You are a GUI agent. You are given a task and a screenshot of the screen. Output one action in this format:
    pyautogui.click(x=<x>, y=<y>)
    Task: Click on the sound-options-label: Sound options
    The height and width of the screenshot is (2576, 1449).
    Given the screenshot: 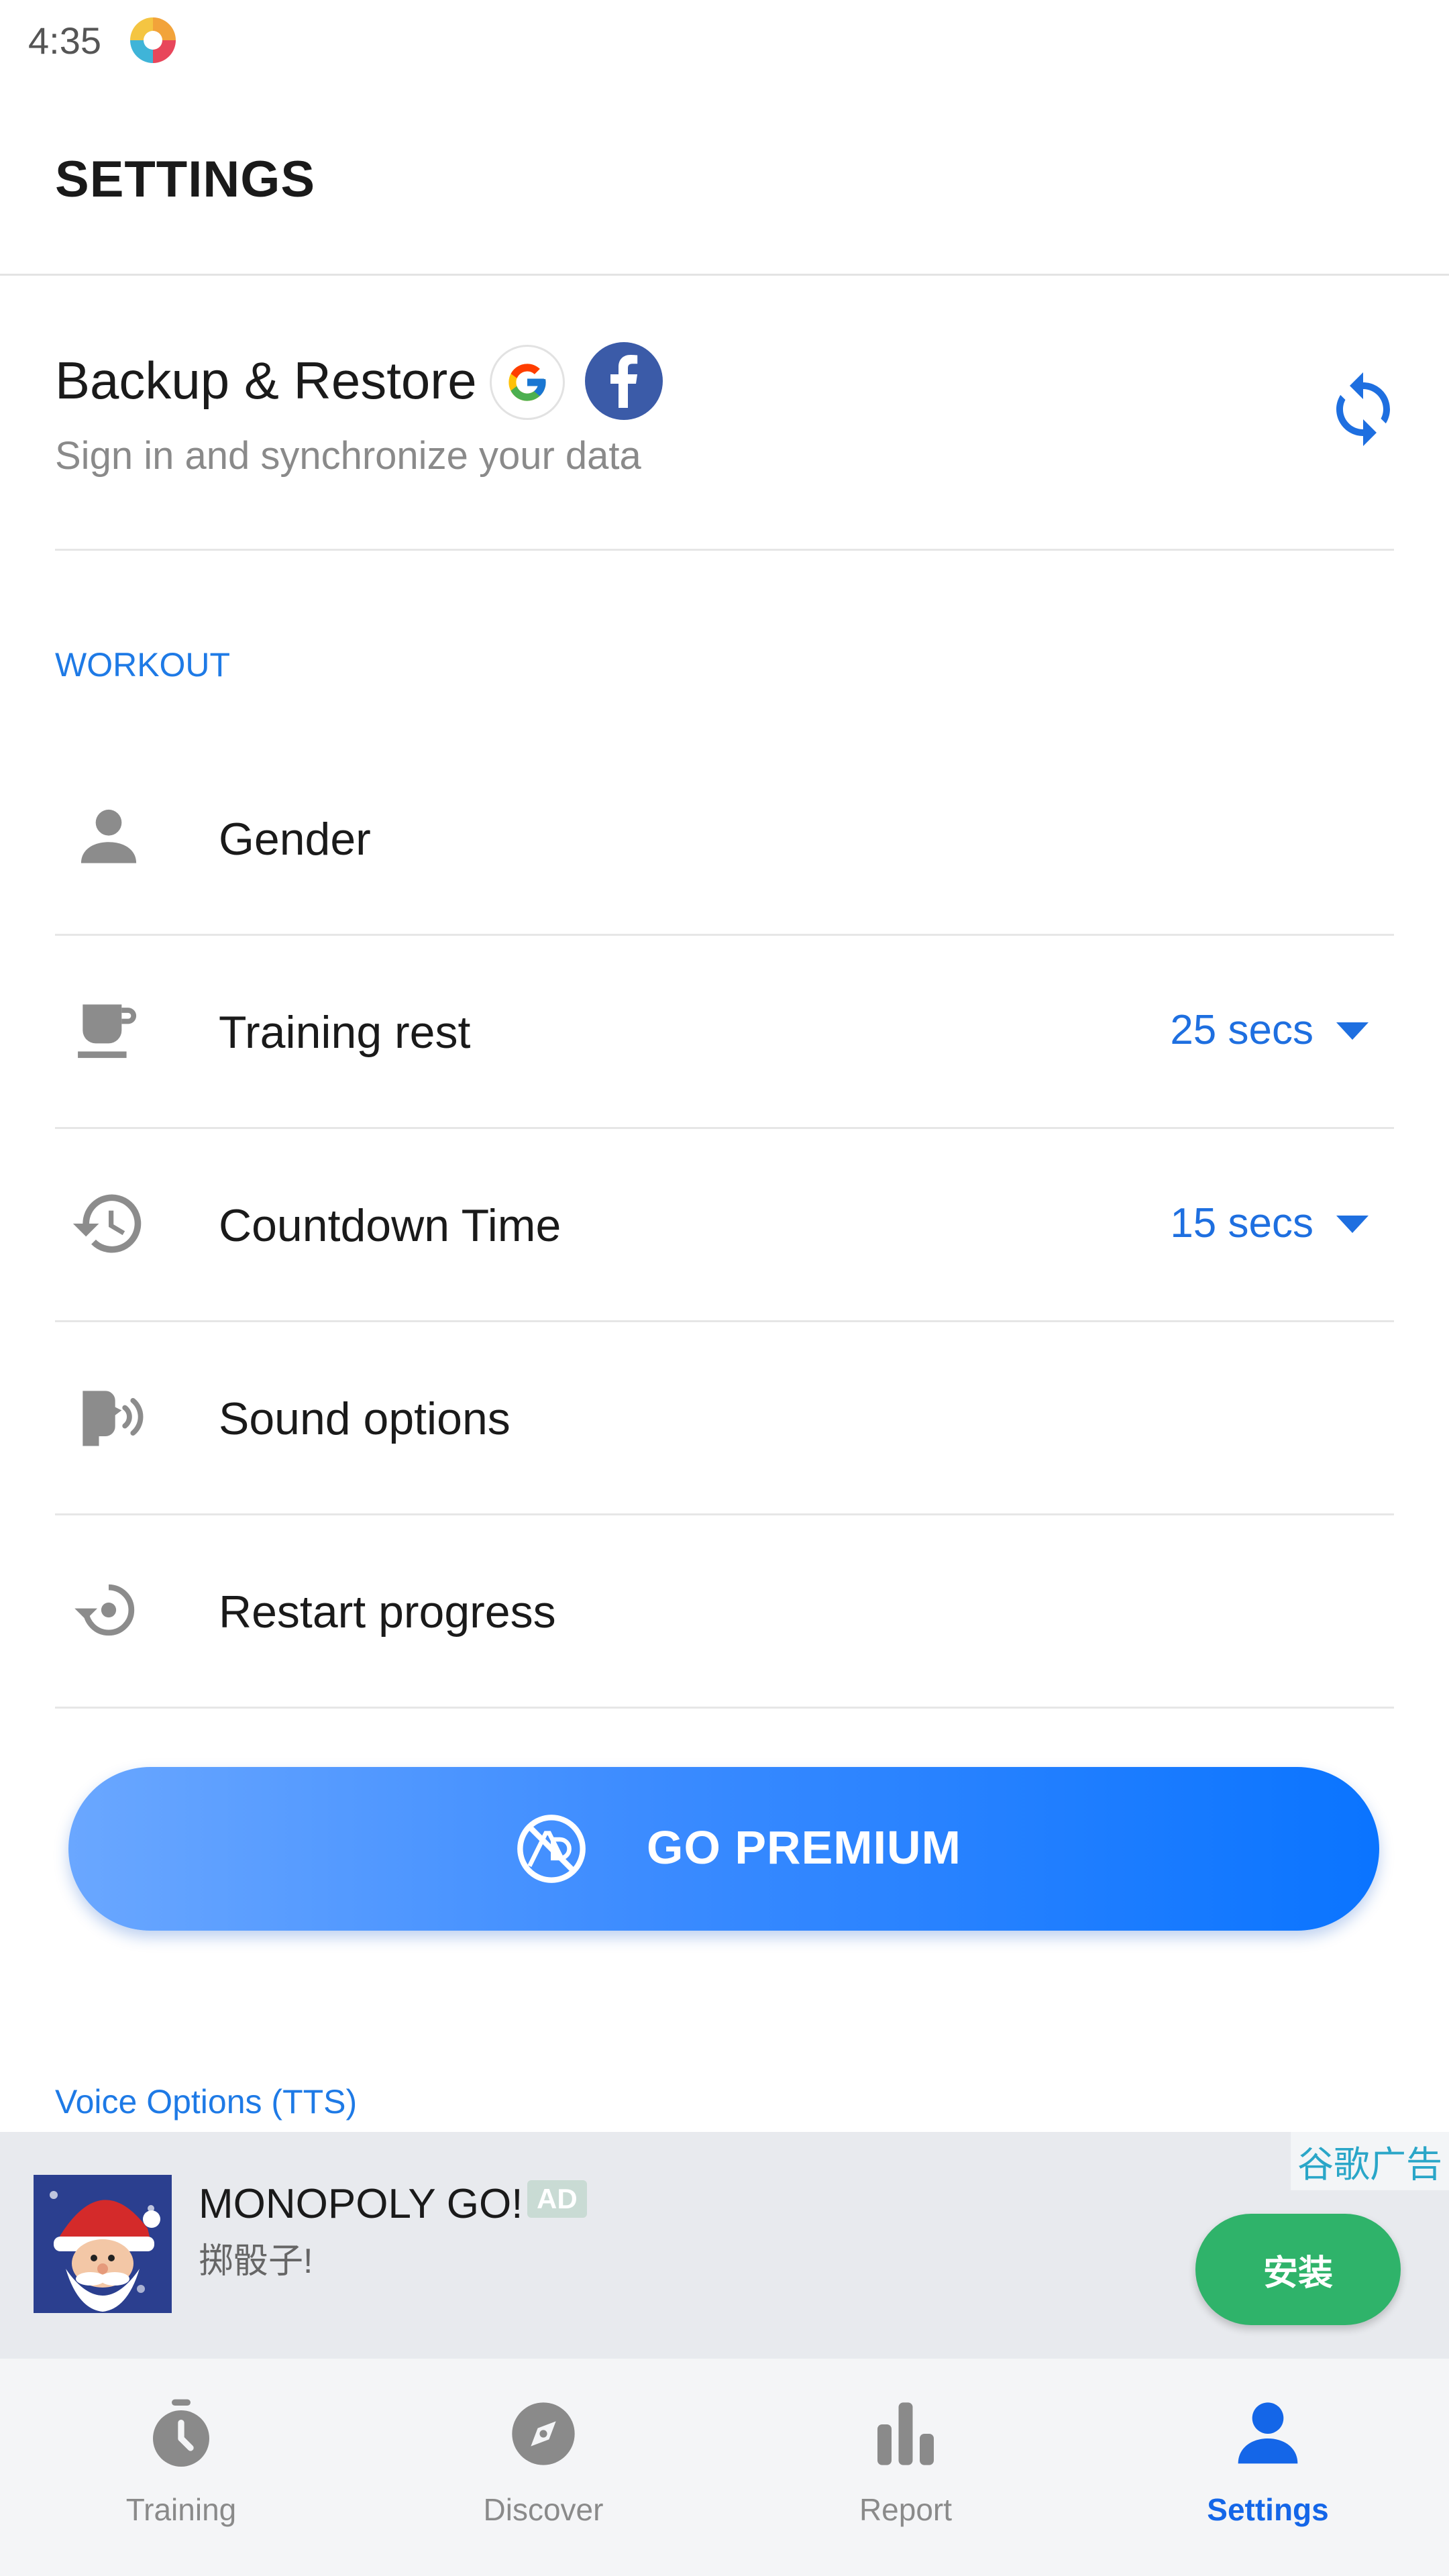 What is the action you would take?
    pyautogui.click(x=365, y=1418)
    